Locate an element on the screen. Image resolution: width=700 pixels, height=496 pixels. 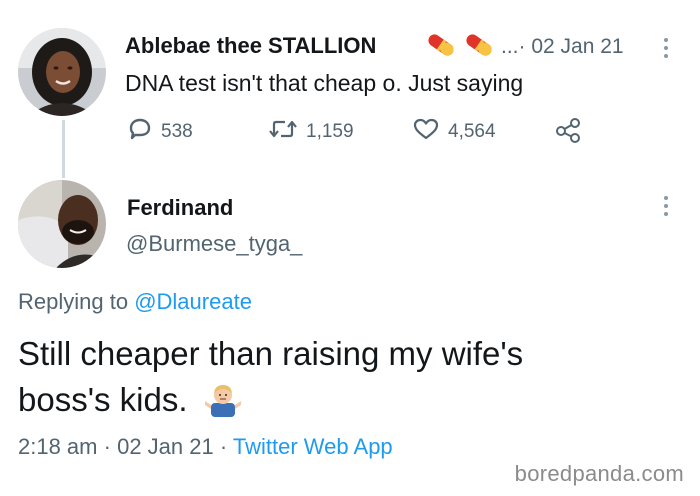
retweet-icon is located at coordinates (283, 132).